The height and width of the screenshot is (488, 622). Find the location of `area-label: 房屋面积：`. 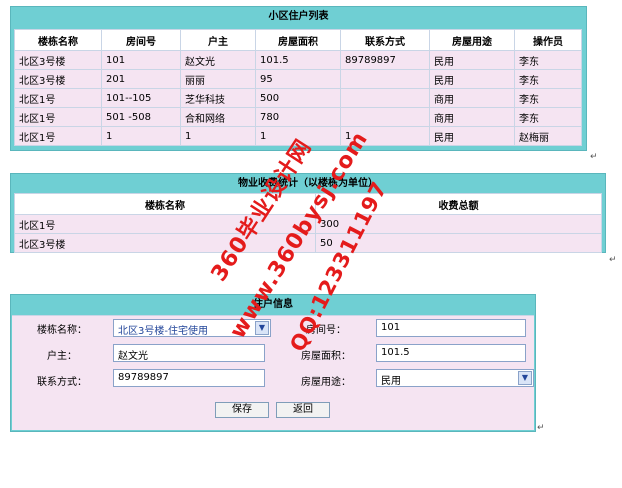

area-label: 房屋面积： is located at coordinates (326, 356).